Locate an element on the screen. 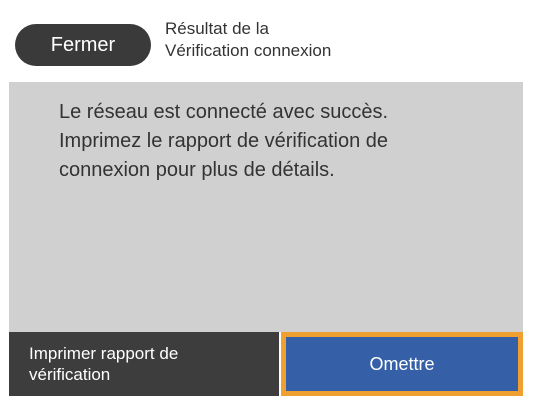  print-report-button: Imprimer rapport de vérification is located at coordinates (144, 364).